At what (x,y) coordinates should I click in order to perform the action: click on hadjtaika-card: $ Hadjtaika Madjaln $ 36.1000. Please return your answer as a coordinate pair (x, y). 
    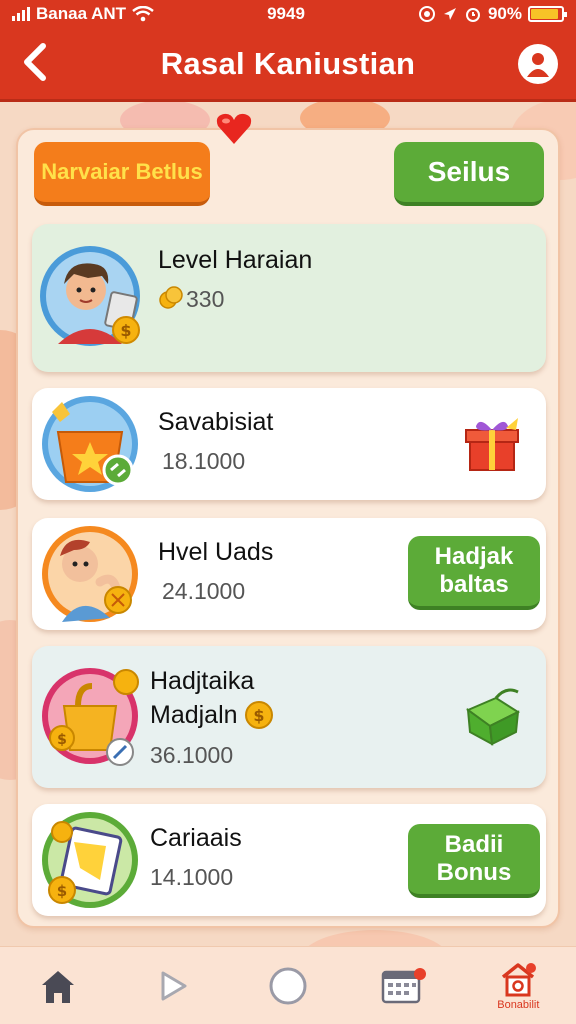
    Looking at the image, I should click on (289, 717).